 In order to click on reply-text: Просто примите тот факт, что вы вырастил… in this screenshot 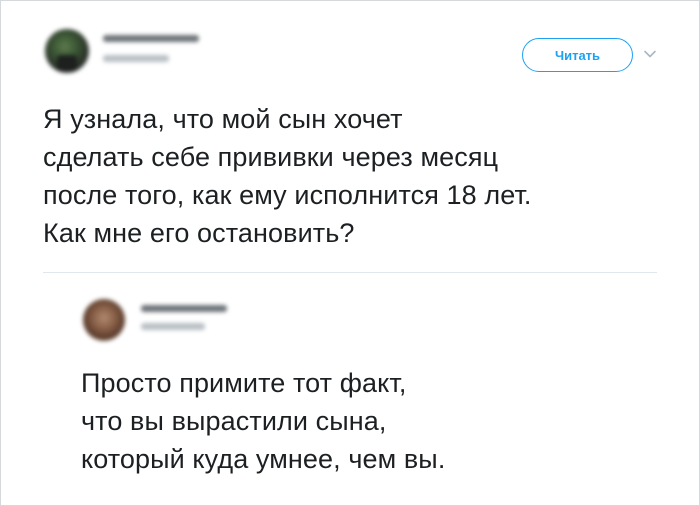, I will do `click(263, 421)`.